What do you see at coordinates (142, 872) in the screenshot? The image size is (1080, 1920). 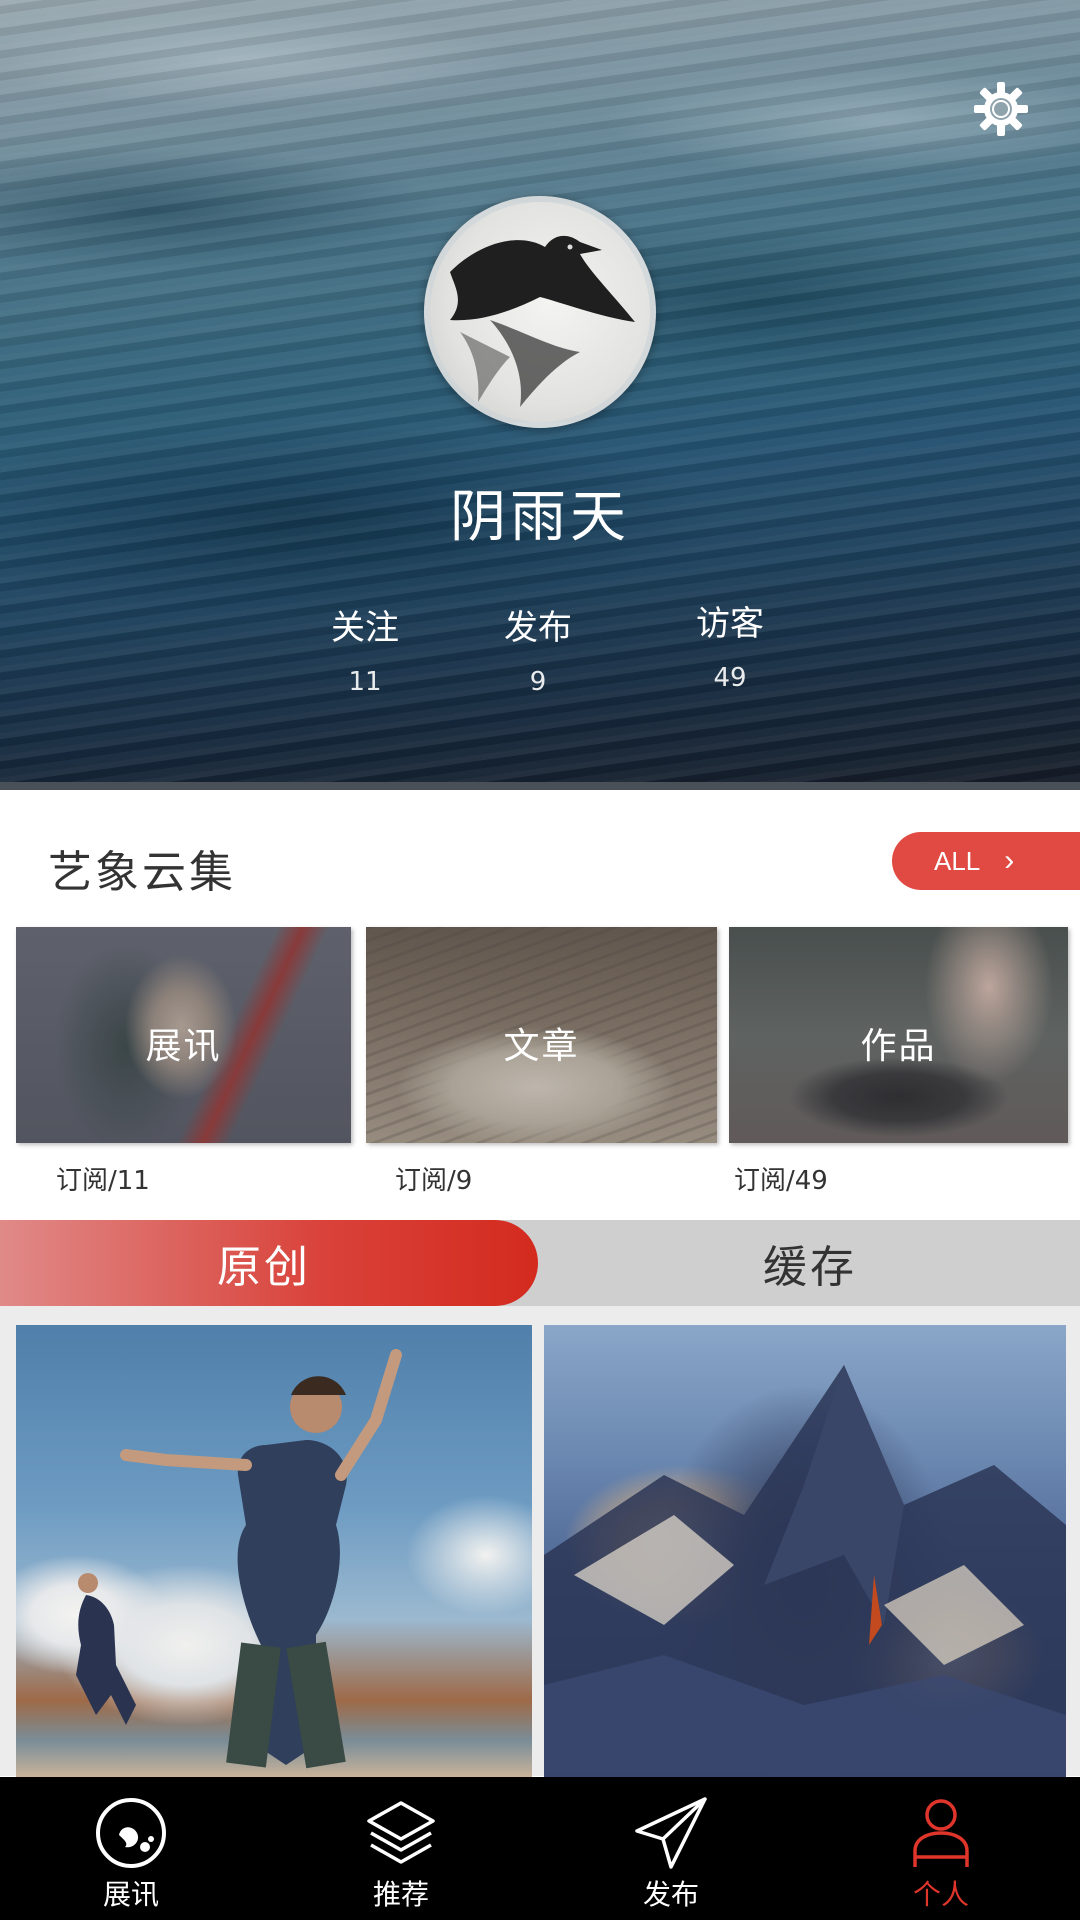 I see `section-title: 艺象云集` at bounding box center [142, 872].